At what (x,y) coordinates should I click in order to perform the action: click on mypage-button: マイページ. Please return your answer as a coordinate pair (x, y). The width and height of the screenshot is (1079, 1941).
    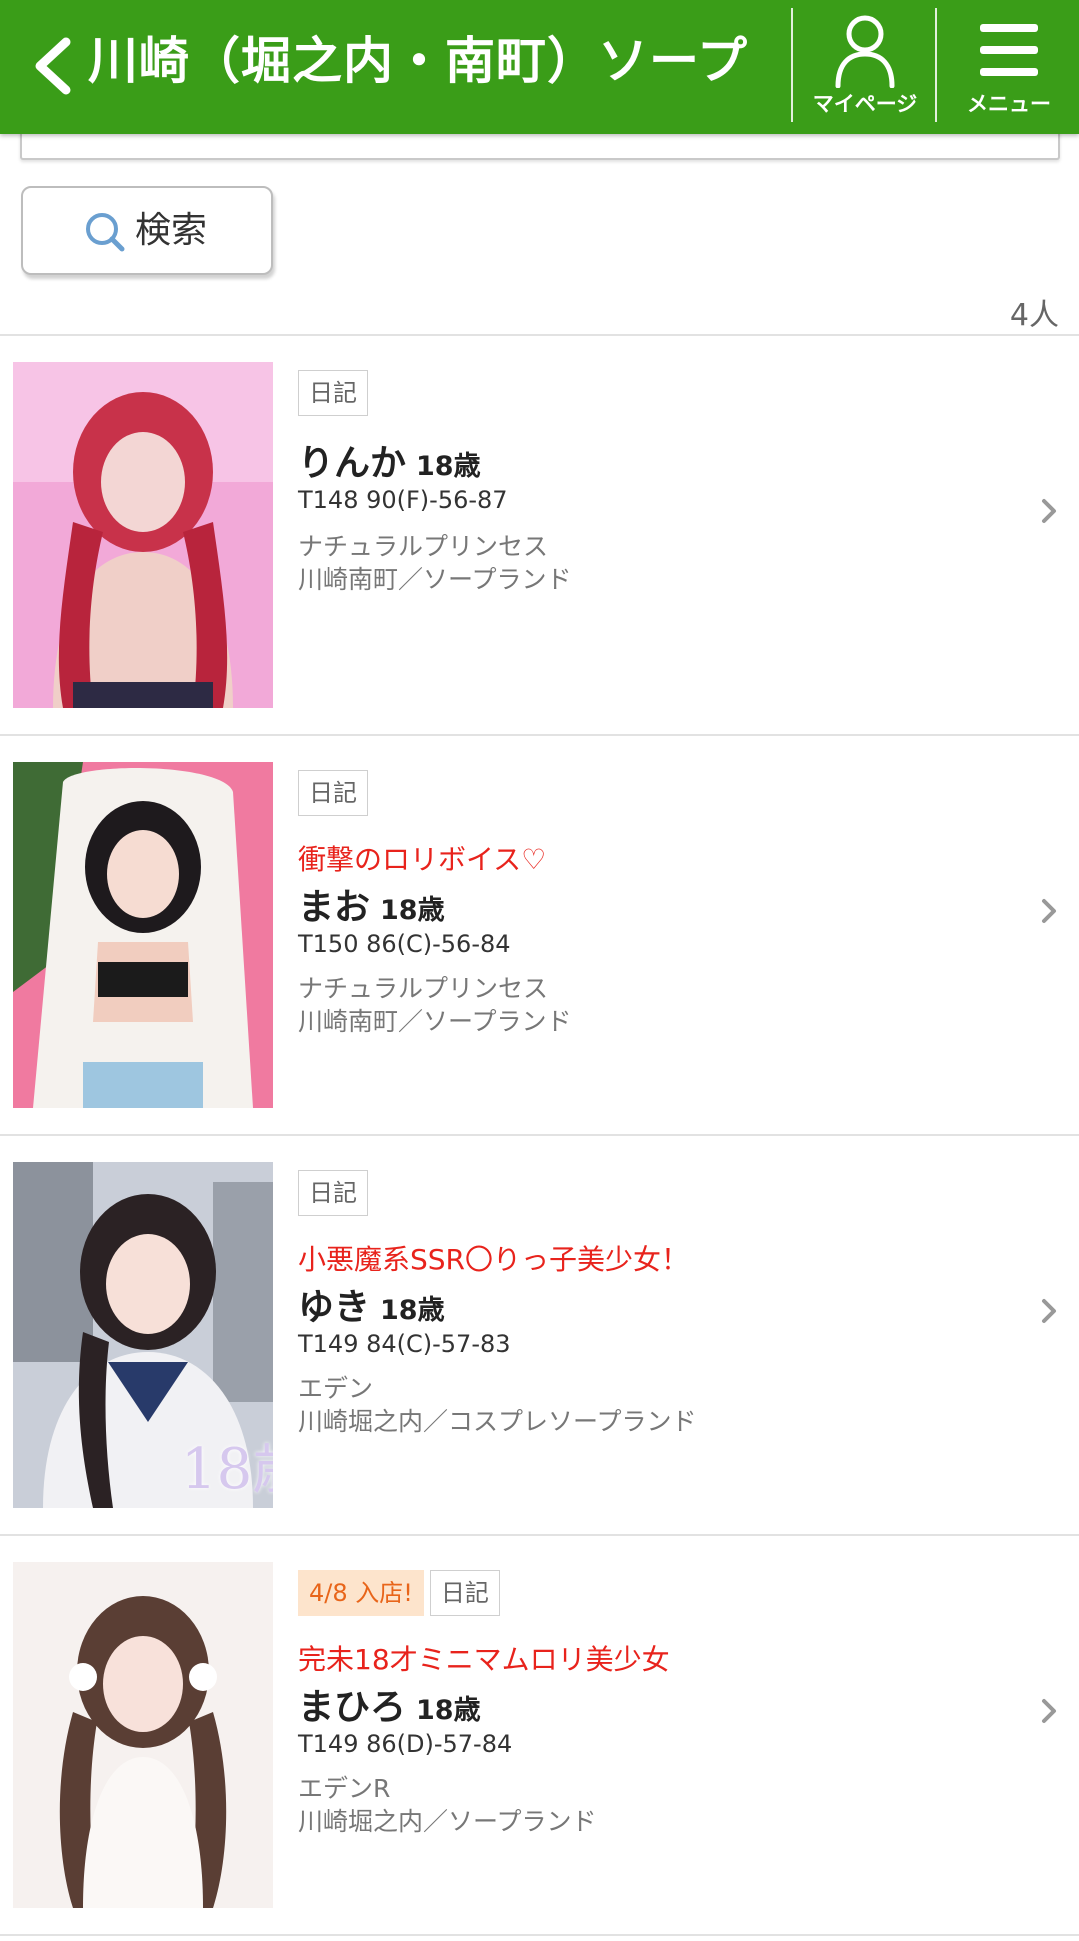
    Looking at the image, I should click on (865, 67).